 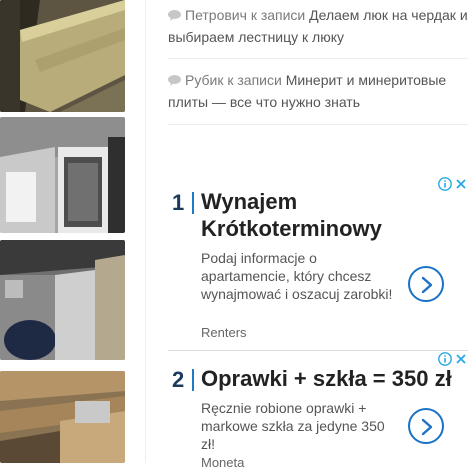 What do you see at coordinates (293, 426) in the screenshot?
I see `ad-desc-line: markowe szkła za jedyne 350` at bounding box center [293, 426].